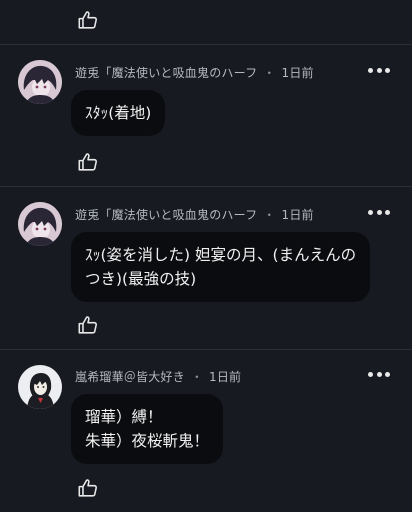 The image size is (412, 512). Describe the element at coordinates (118, 113) in the screenshot. I see `comment-bubble: ｽﾀｯ(着地)` at that location.